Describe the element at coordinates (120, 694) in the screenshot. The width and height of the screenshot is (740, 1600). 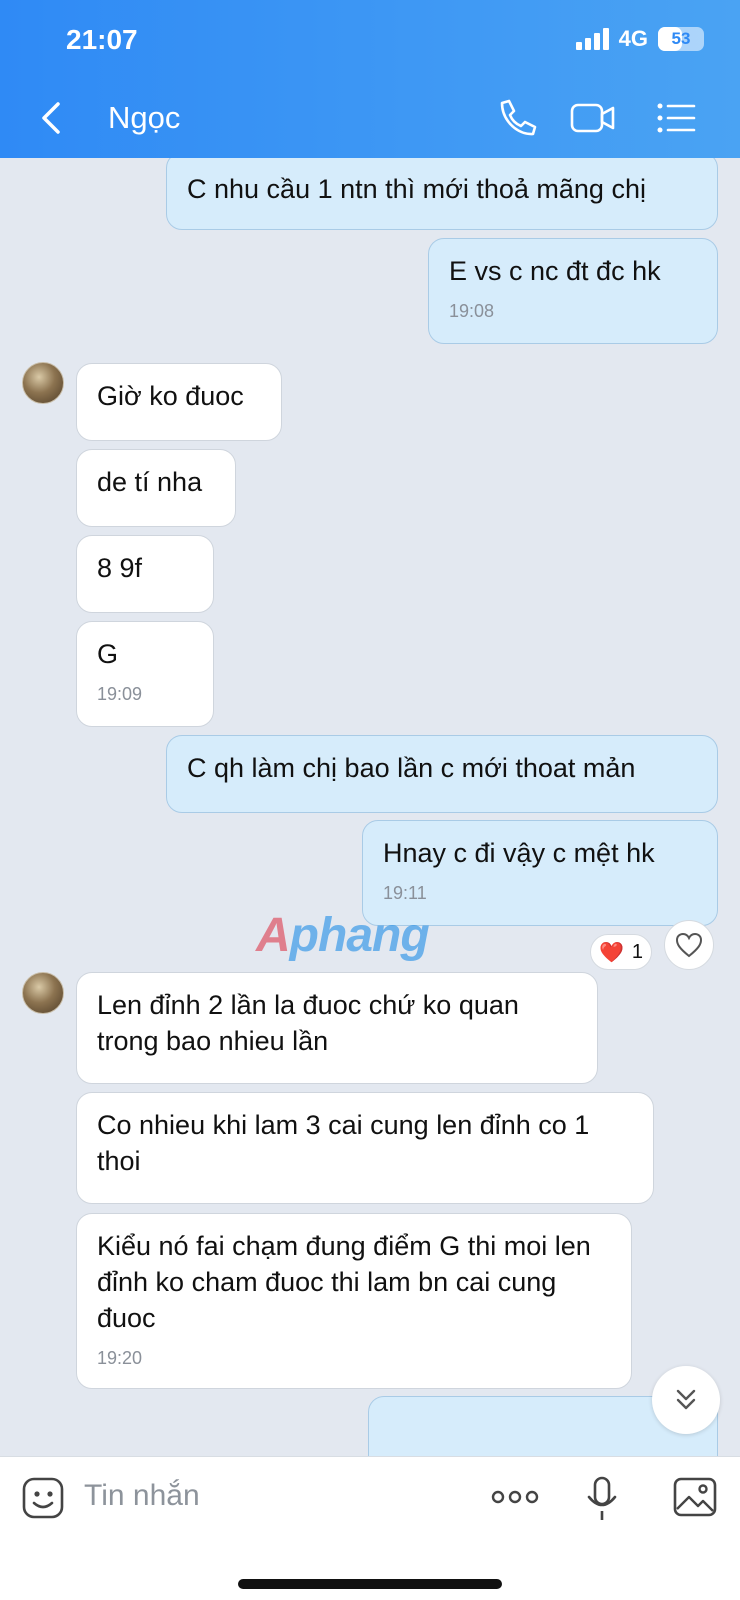
I see `message-time: 19:09` at that location.